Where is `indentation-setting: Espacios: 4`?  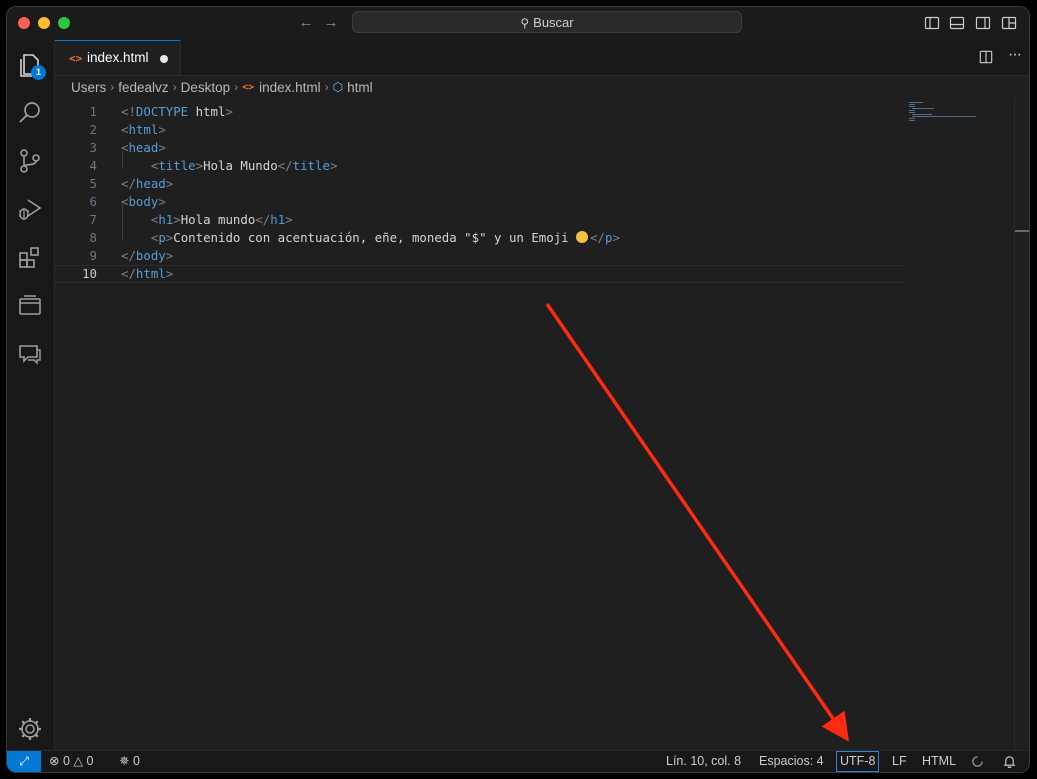
indentation-setting: Espacios: 4 is located at coordinates (791, 761).